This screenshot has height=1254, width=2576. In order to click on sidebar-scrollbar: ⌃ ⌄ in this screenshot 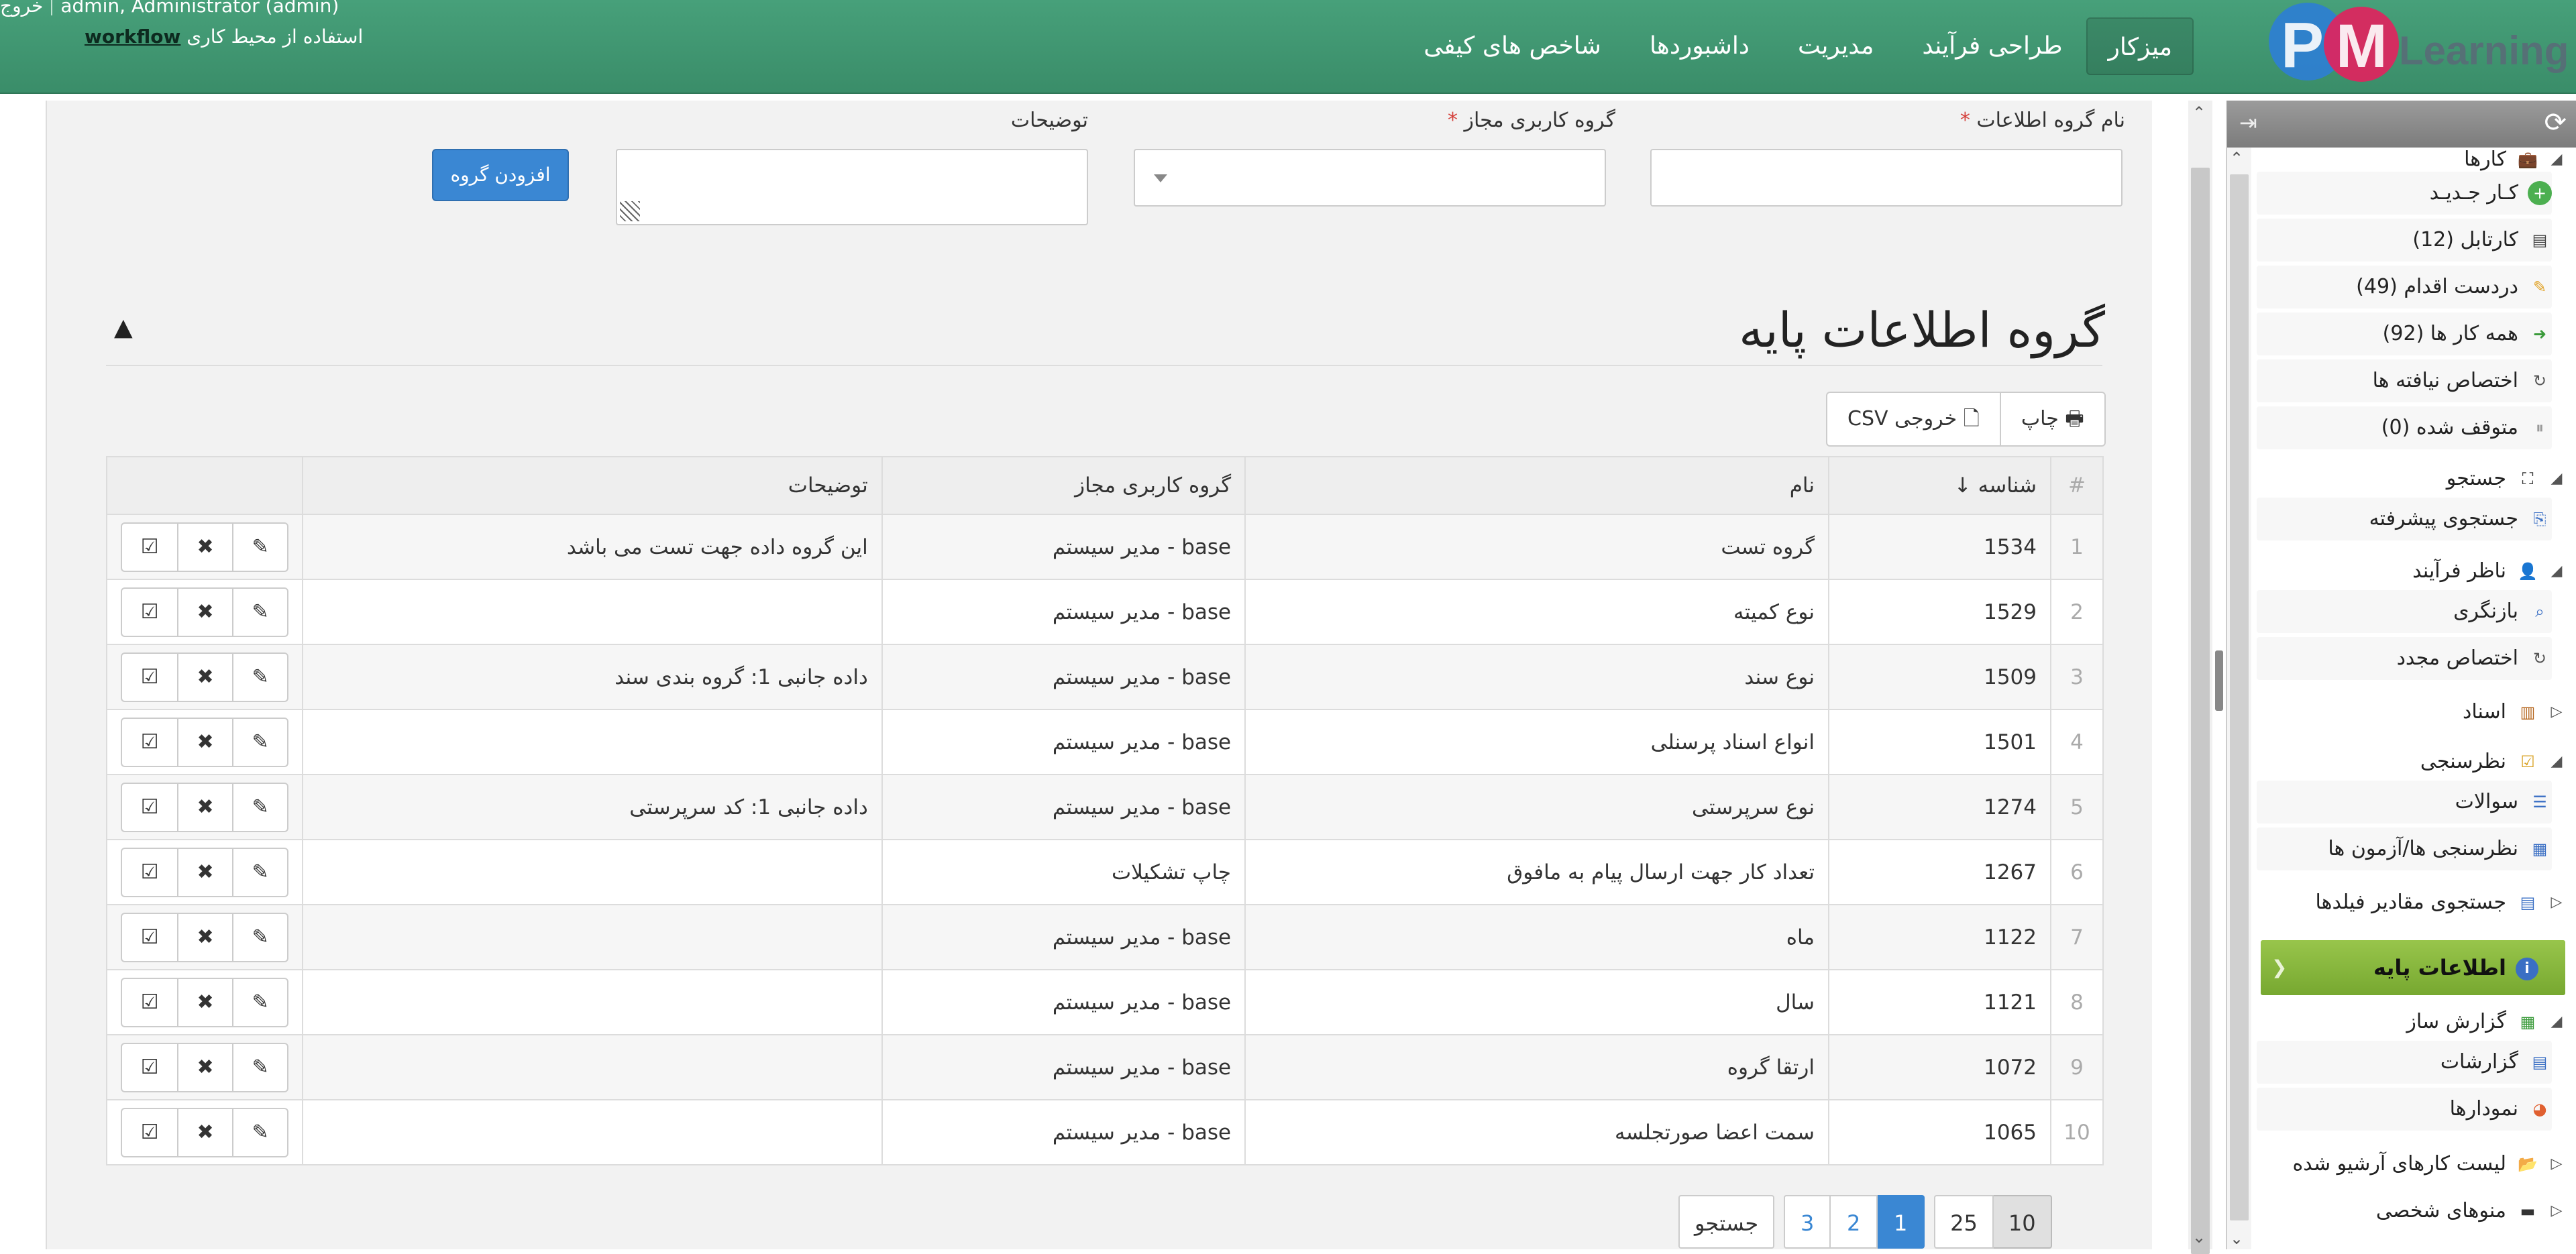, I will do `click(2239, 698)`.